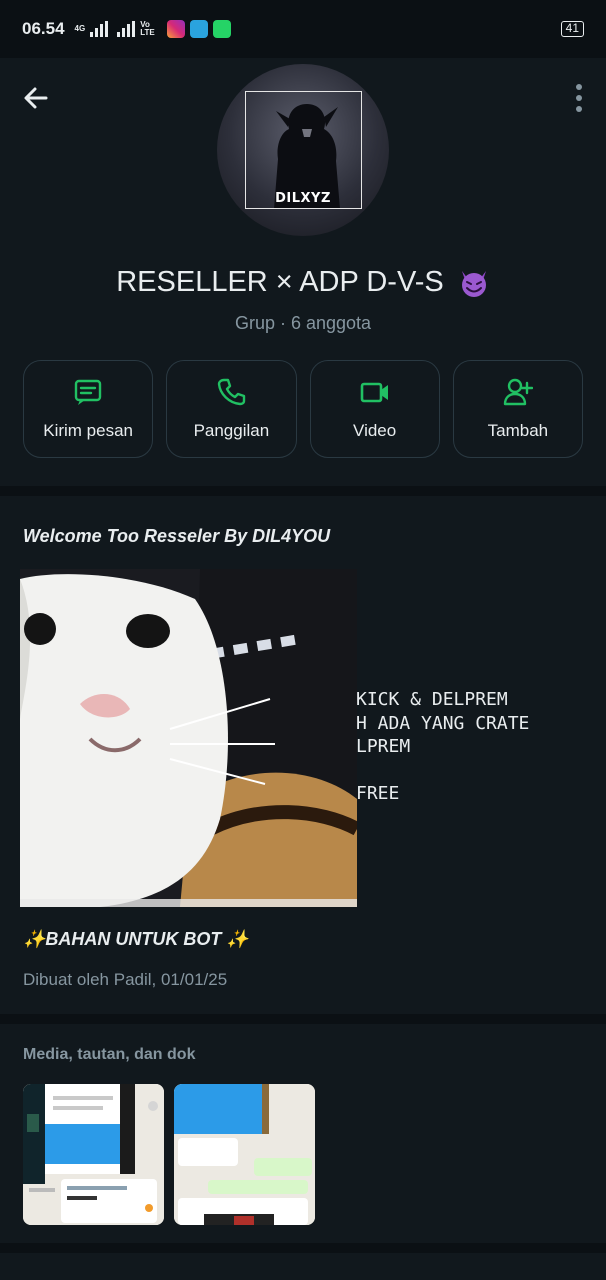 Image resolution: width=606 pixels, height=1280 pixels. I want to click on signal-icon, so click(99, 29).